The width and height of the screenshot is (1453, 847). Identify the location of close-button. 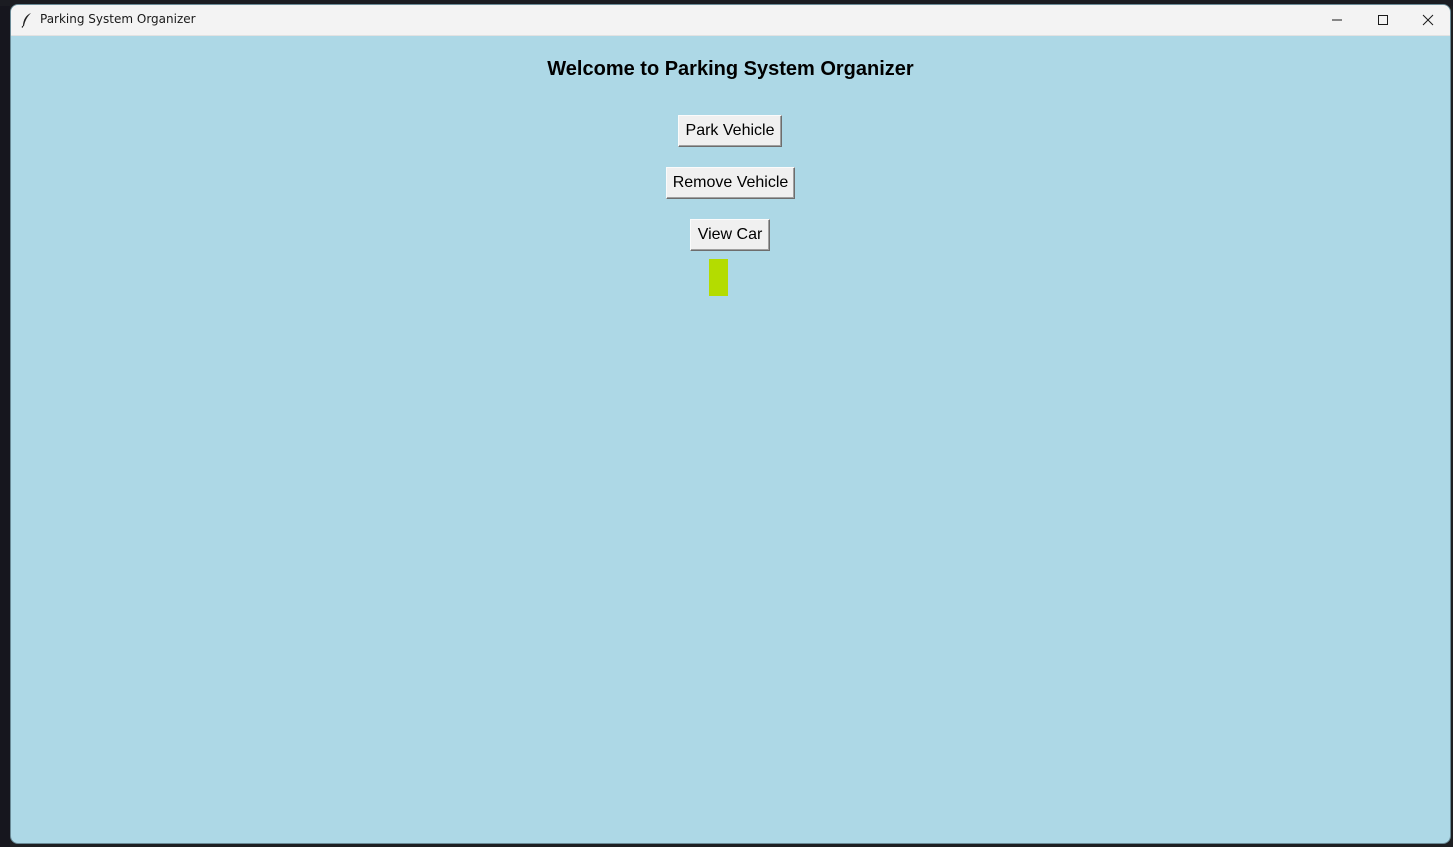
(1427, 20).